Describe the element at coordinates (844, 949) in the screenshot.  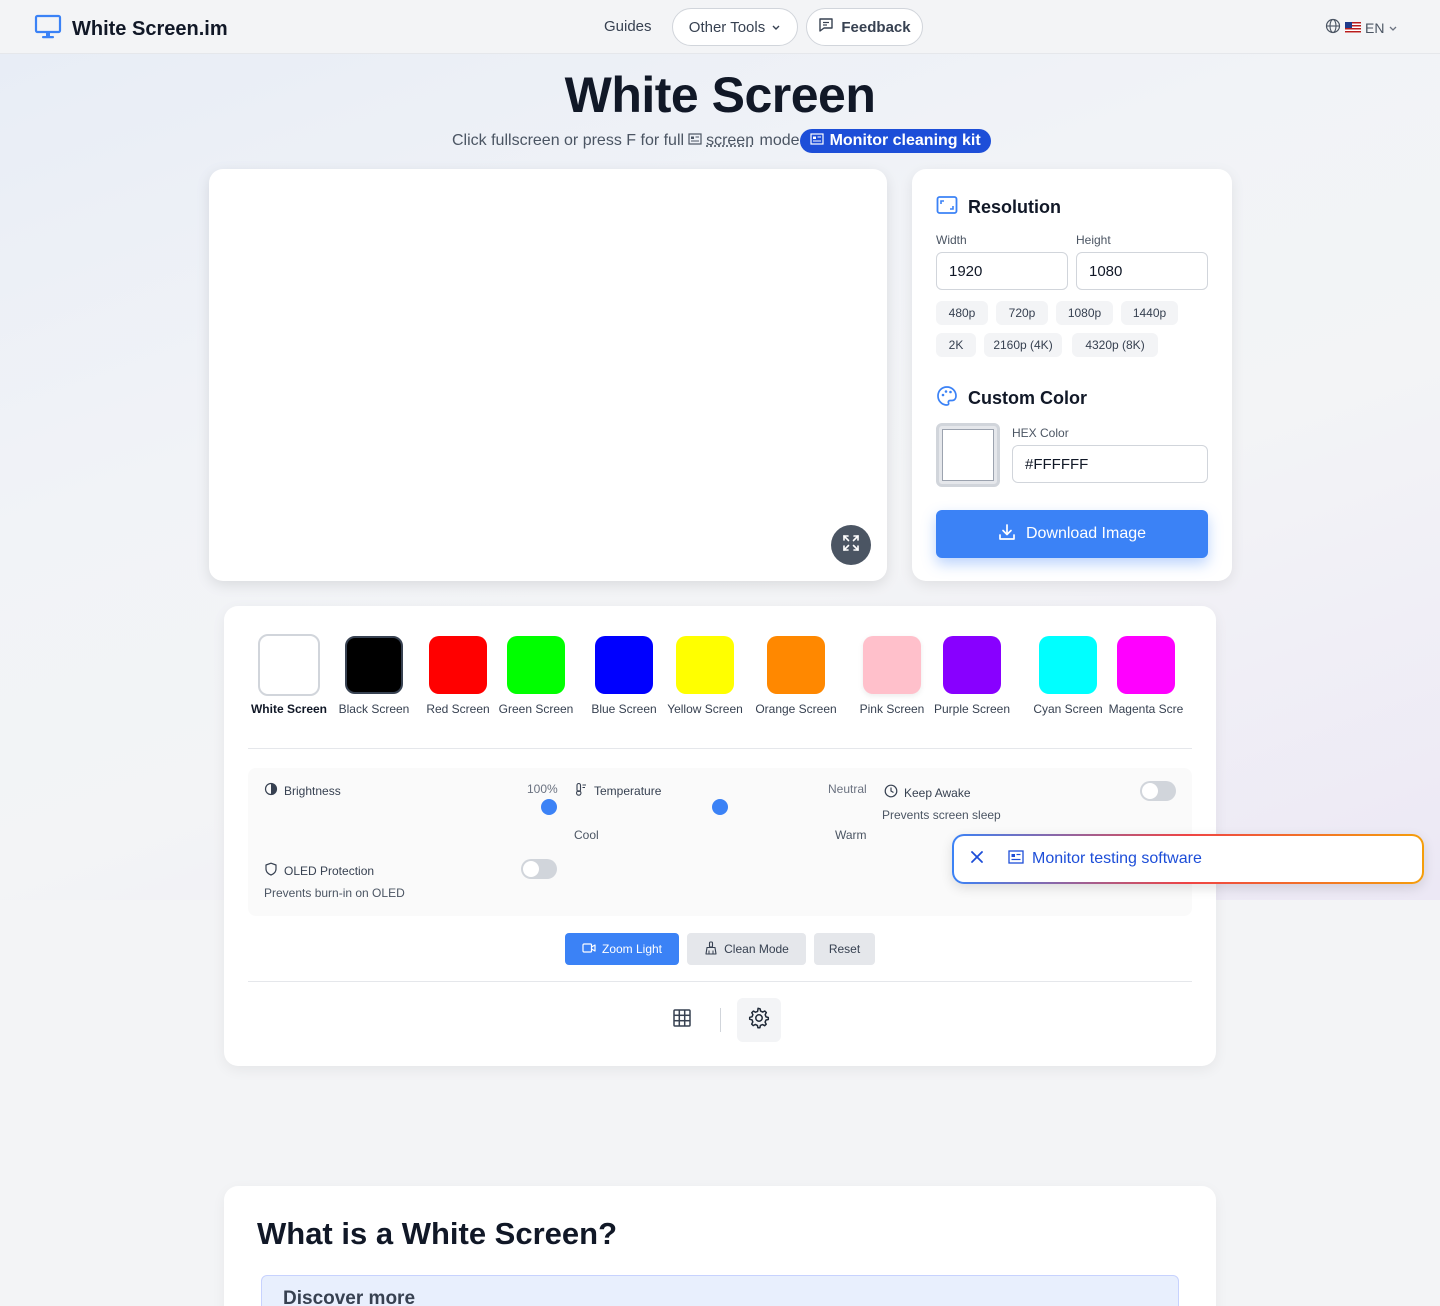
I see `reset-button: Reset` at that location.